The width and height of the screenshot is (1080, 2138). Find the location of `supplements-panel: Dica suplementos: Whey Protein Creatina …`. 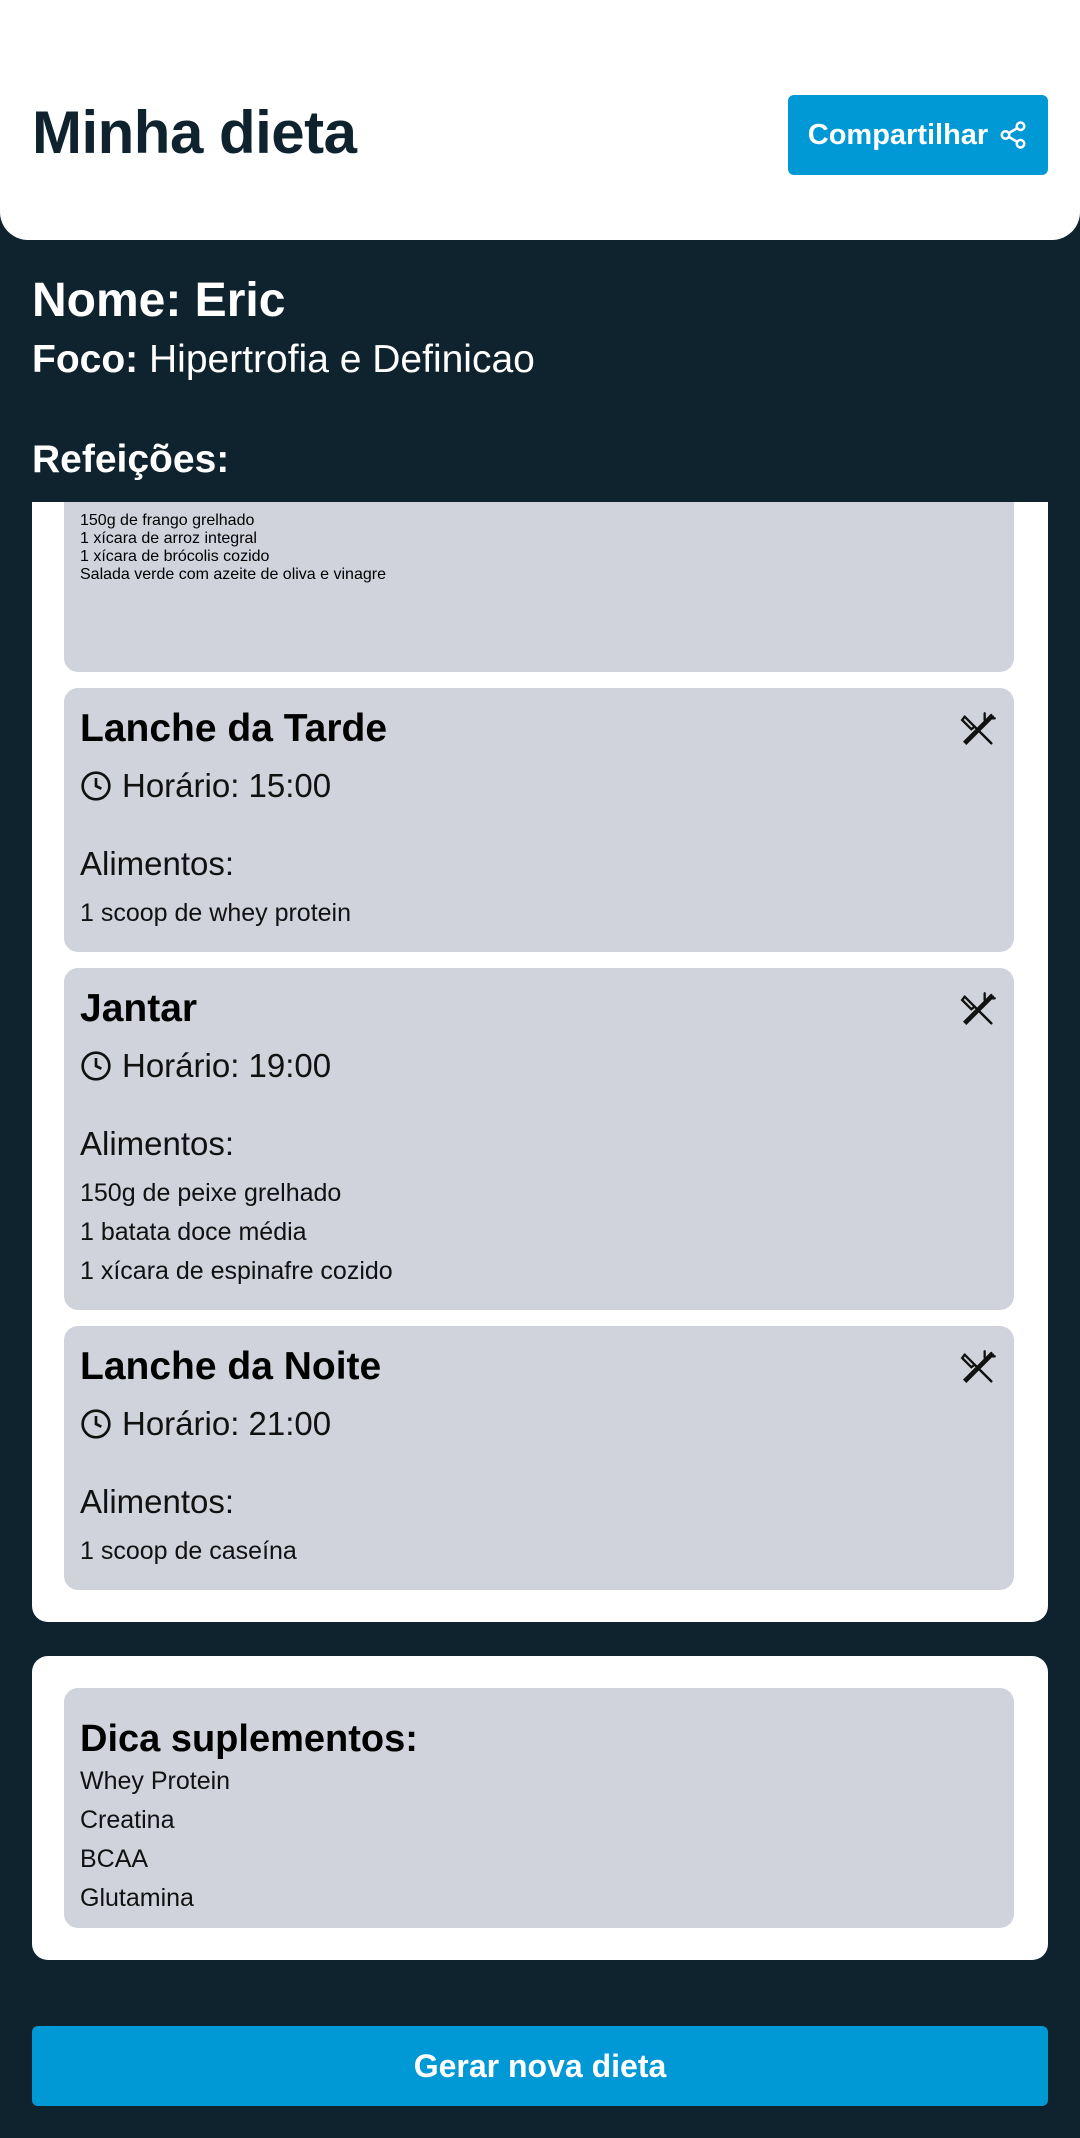

supplements-panel: Dica suplementos: Whey Protein Creatina … is located at coordinates (540, 1808).